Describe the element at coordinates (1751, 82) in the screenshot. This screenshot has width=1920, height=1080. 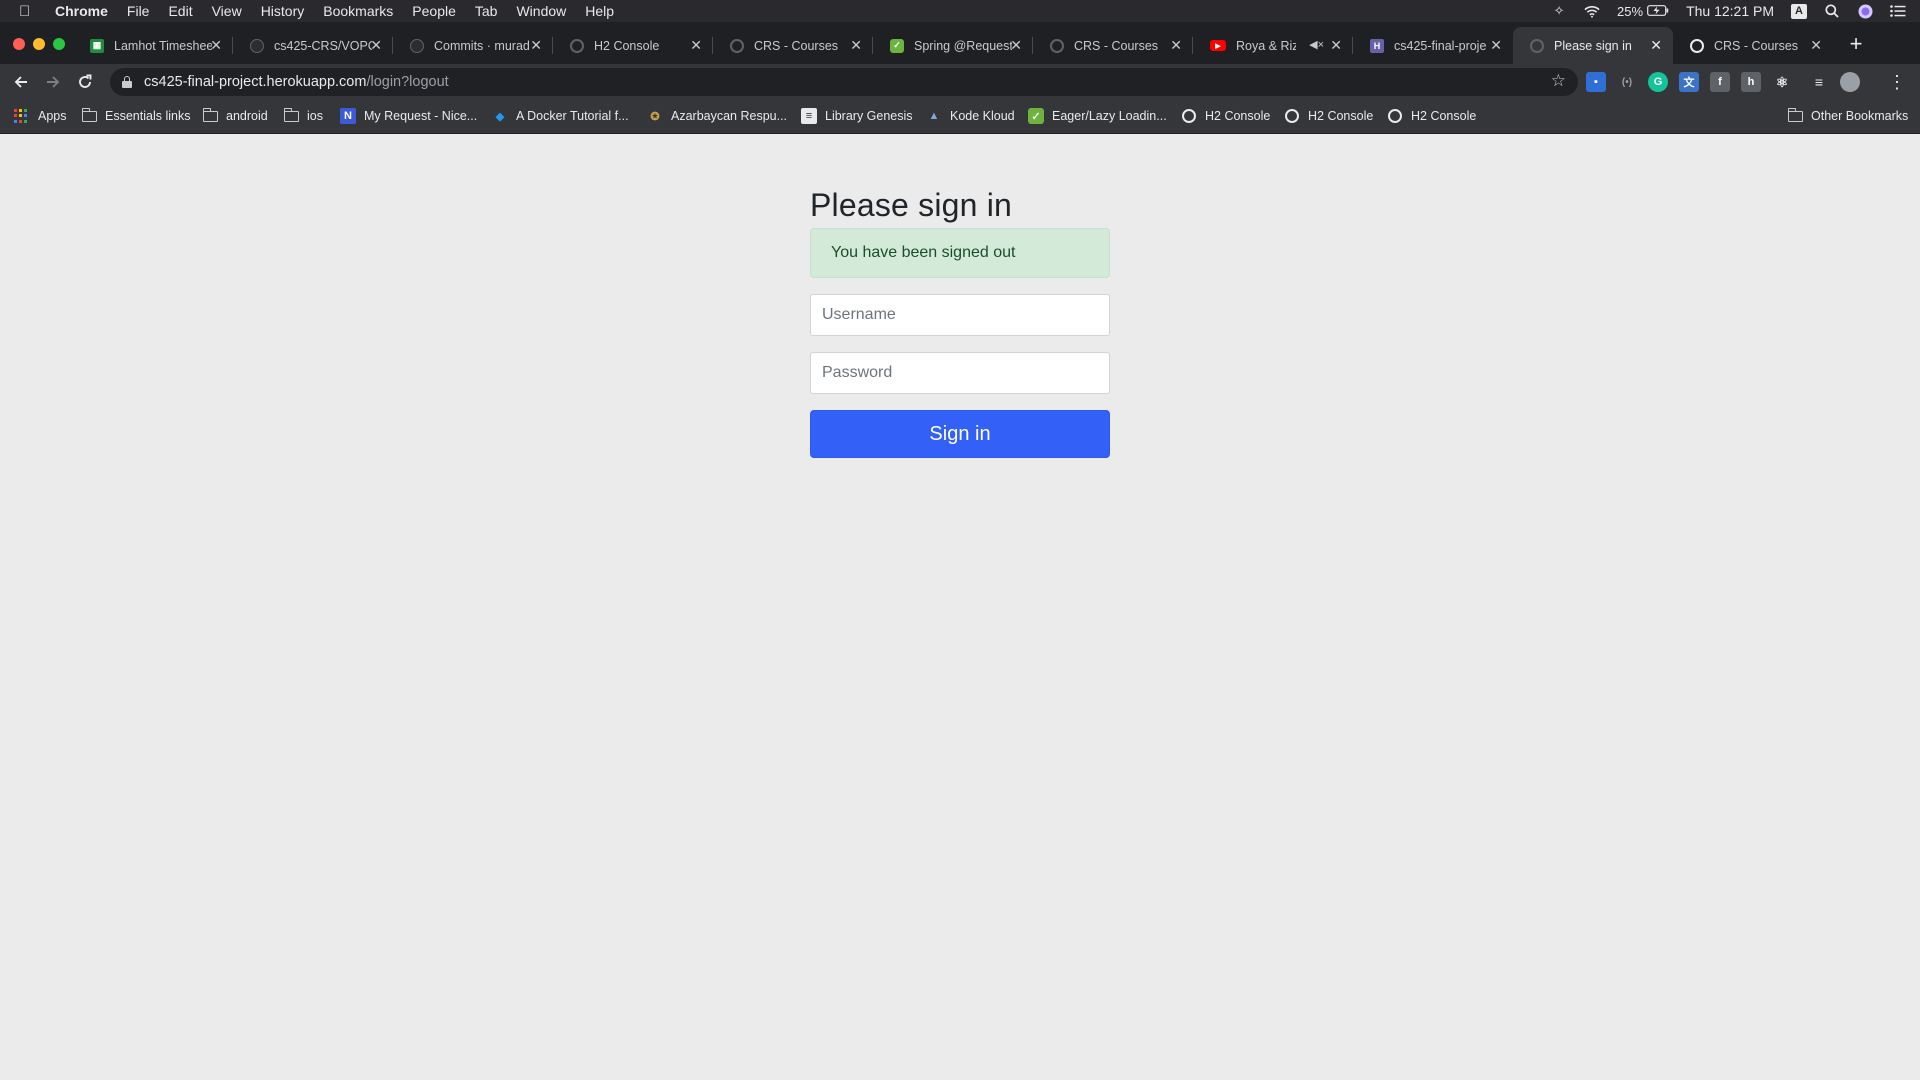
I see `extension-6-icon: h` at that location.